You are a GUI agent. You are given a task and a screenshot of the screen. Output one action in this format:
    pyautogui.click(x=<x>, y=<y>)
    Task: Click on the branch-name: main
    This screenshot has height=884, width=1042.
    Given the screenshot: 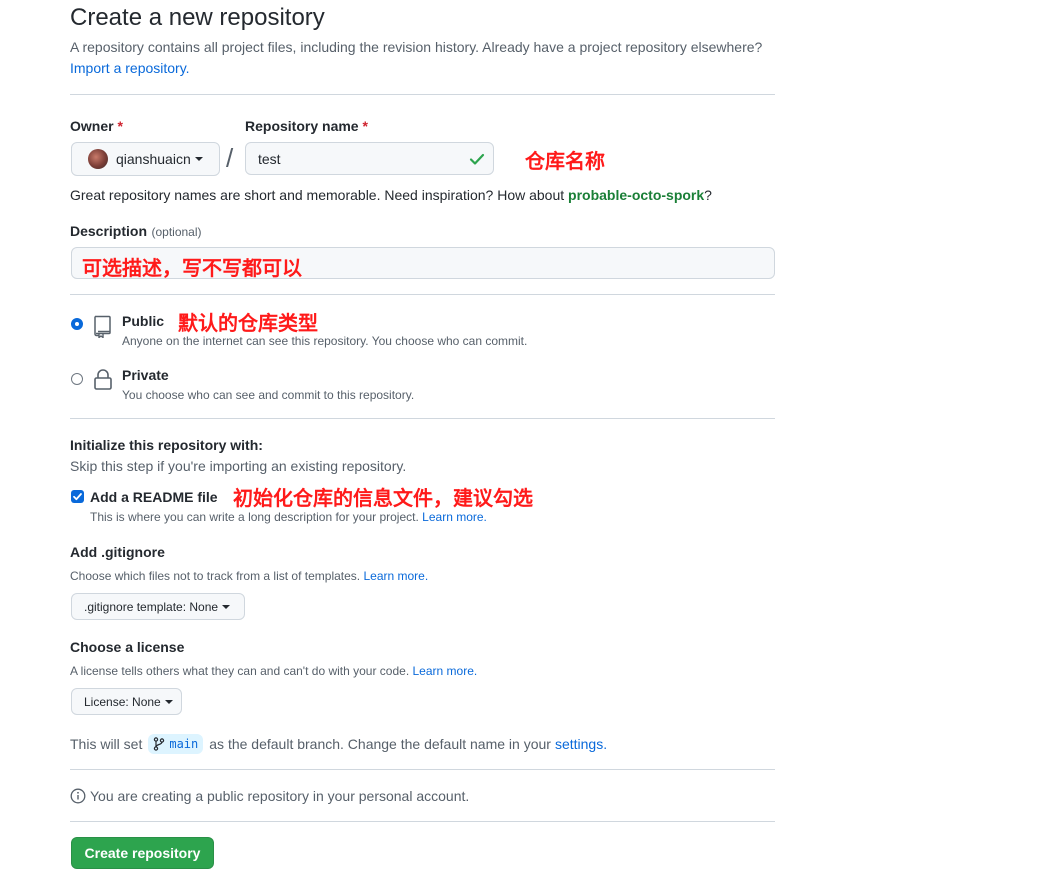 What is the action you would take?
    pyautogui.click(x=184, y=744)
    